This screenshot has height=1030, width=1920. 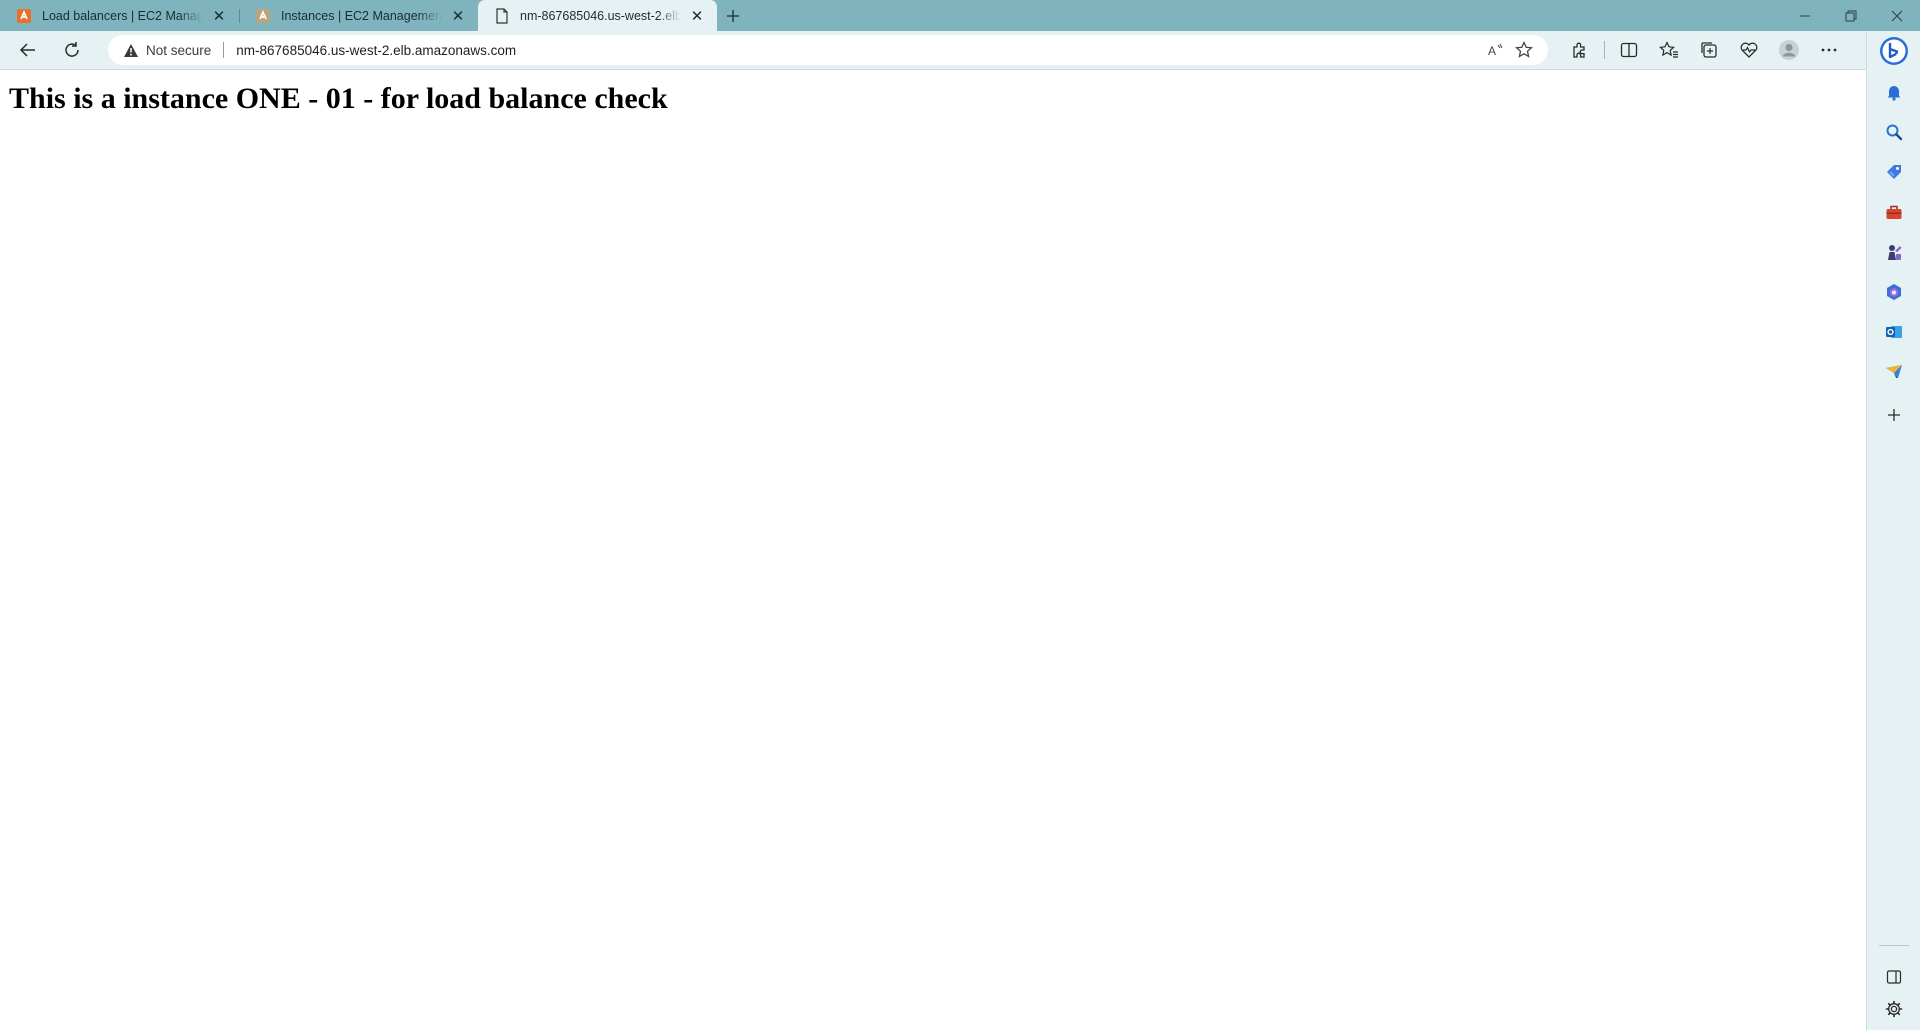 I want to click on bell-icon, so click(x=1894, y=93).